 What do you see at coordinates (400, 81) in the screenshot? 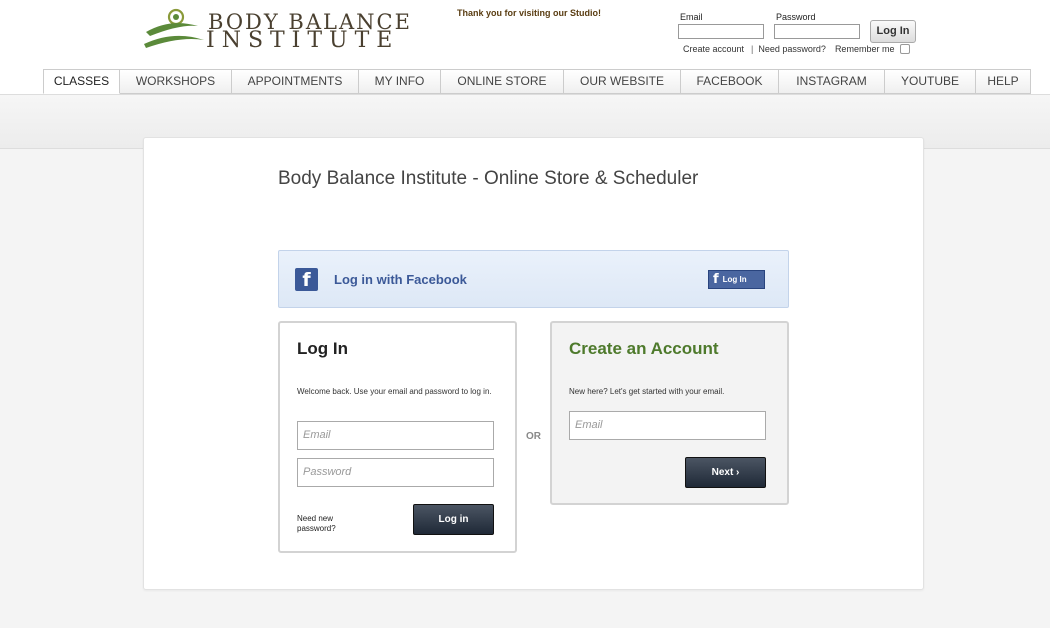
I see `tab-my-info: MY INFO` at bounding box center [400, 81].